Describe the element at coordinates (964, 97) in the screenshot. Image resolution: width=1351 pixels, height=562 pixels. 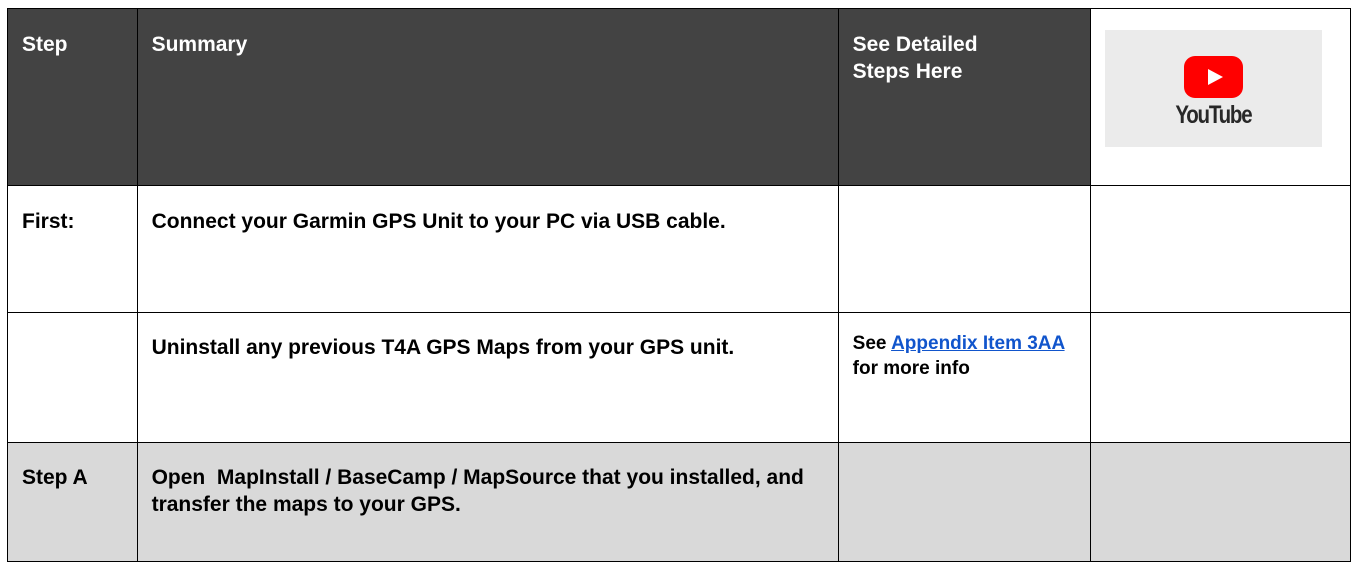
I see `header-detailed-steps: See Detailed Steps Here` at that location.